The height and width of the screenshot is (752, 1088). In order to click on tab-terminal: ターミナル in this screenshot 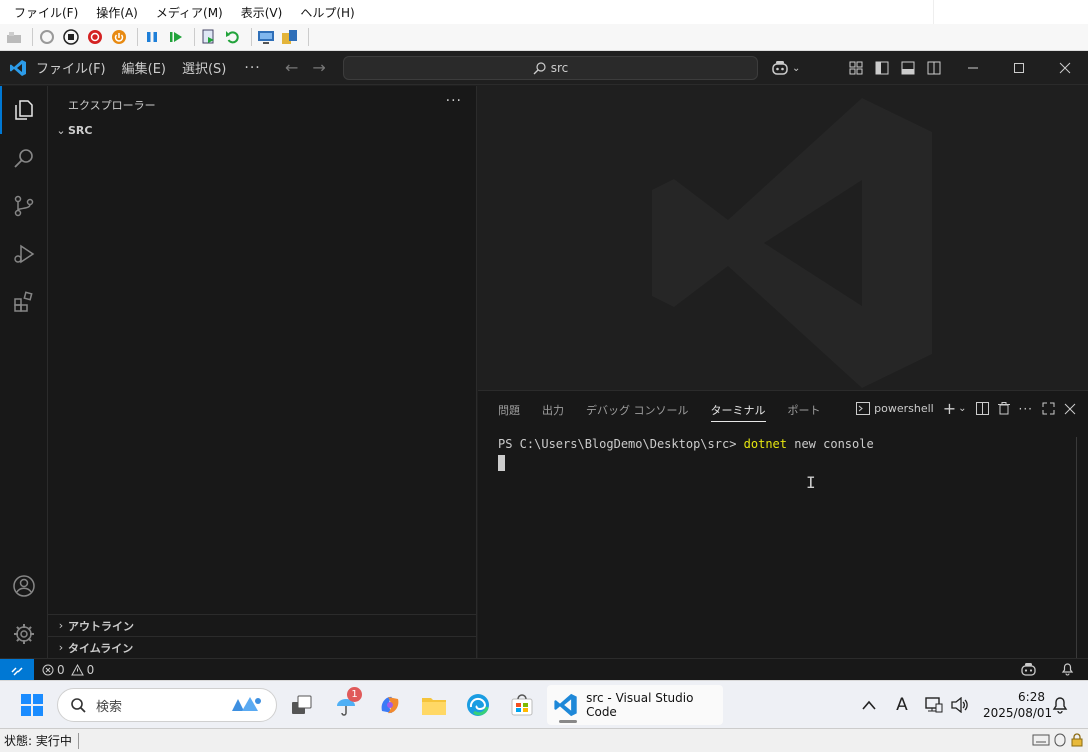, I will do `click(738, 412)`.